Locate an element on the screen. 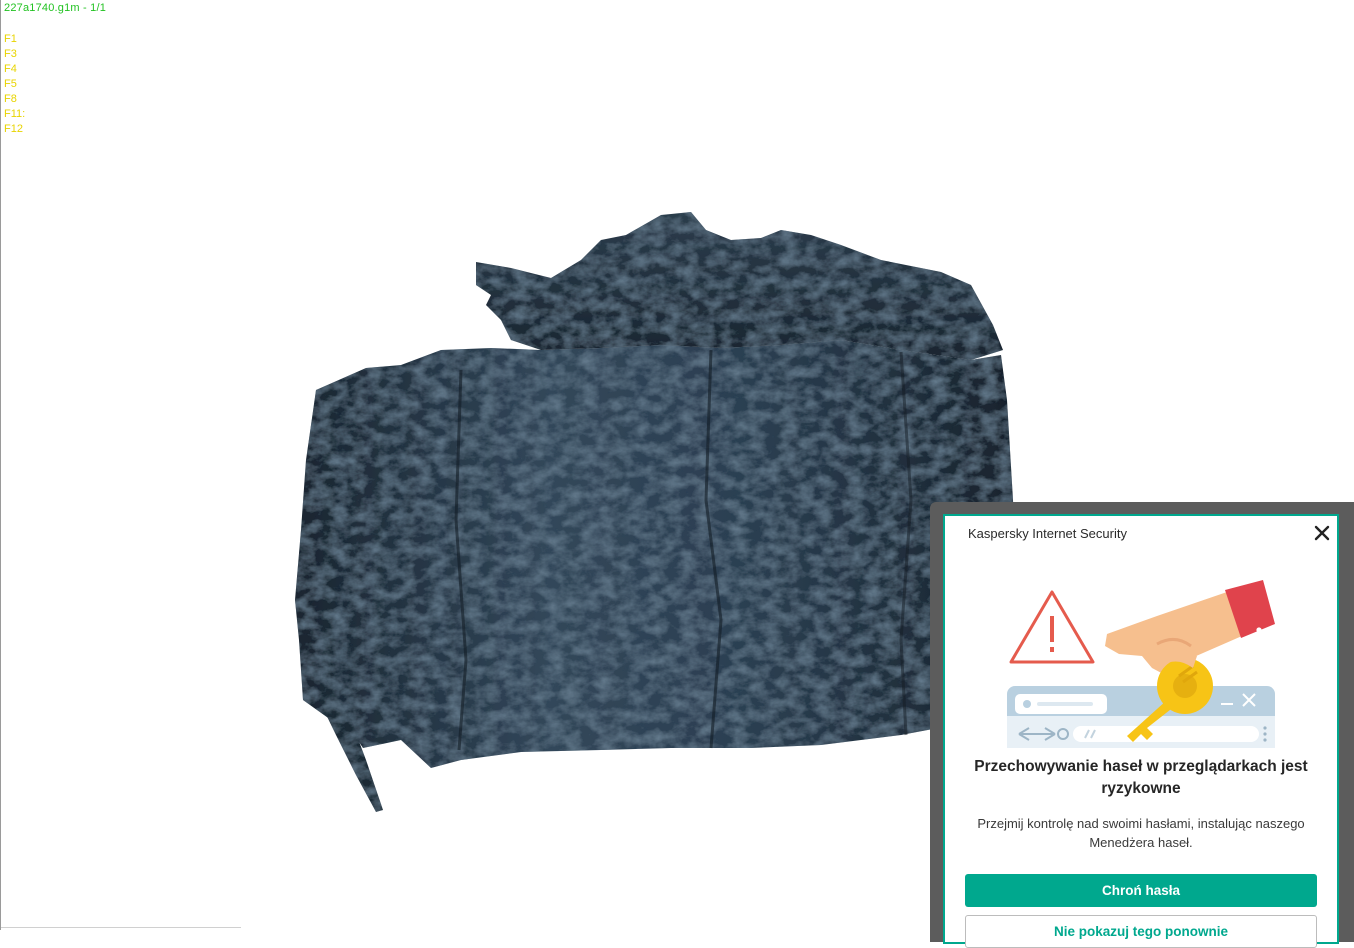 Image resolution: width=1354 pixels, height=948 pixels. function-key-list: F1 F3 F4 F5 F8 F11: F12 is located at coordinates (14, 84).